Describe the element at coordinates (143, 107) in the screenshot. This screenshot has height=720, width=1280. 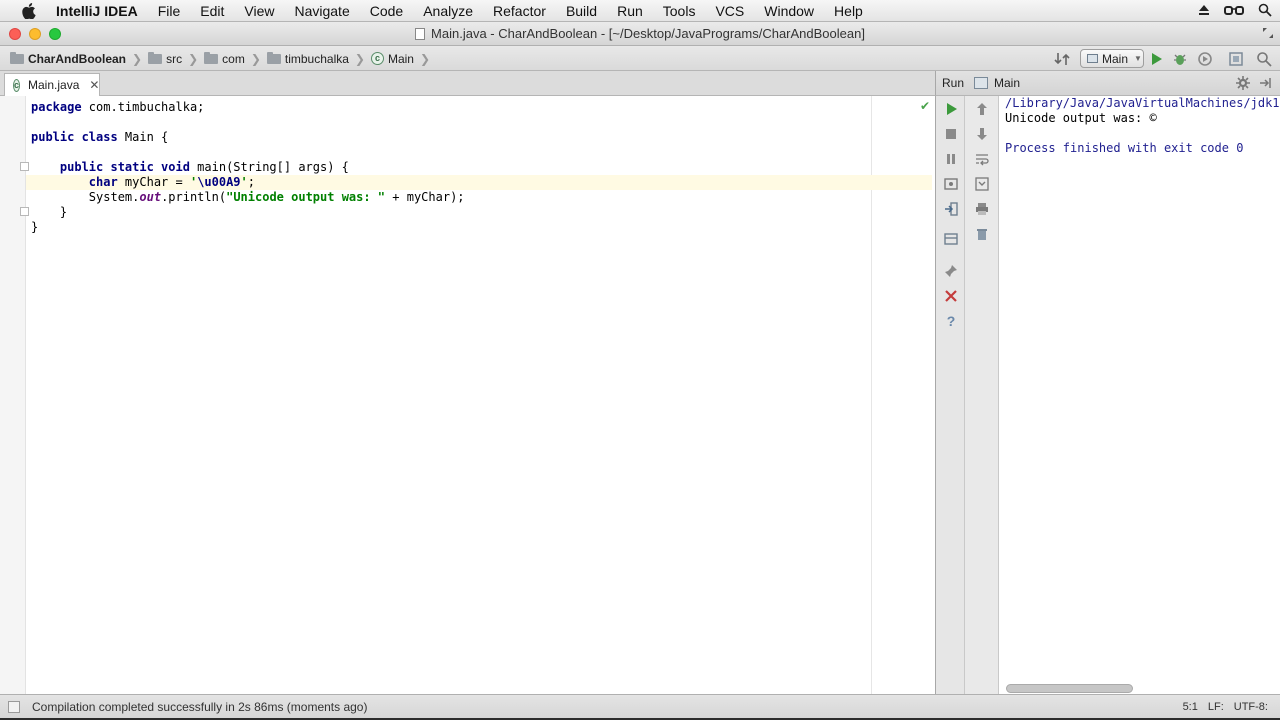
I see `code-token: com.timbuchalka;` at that location.